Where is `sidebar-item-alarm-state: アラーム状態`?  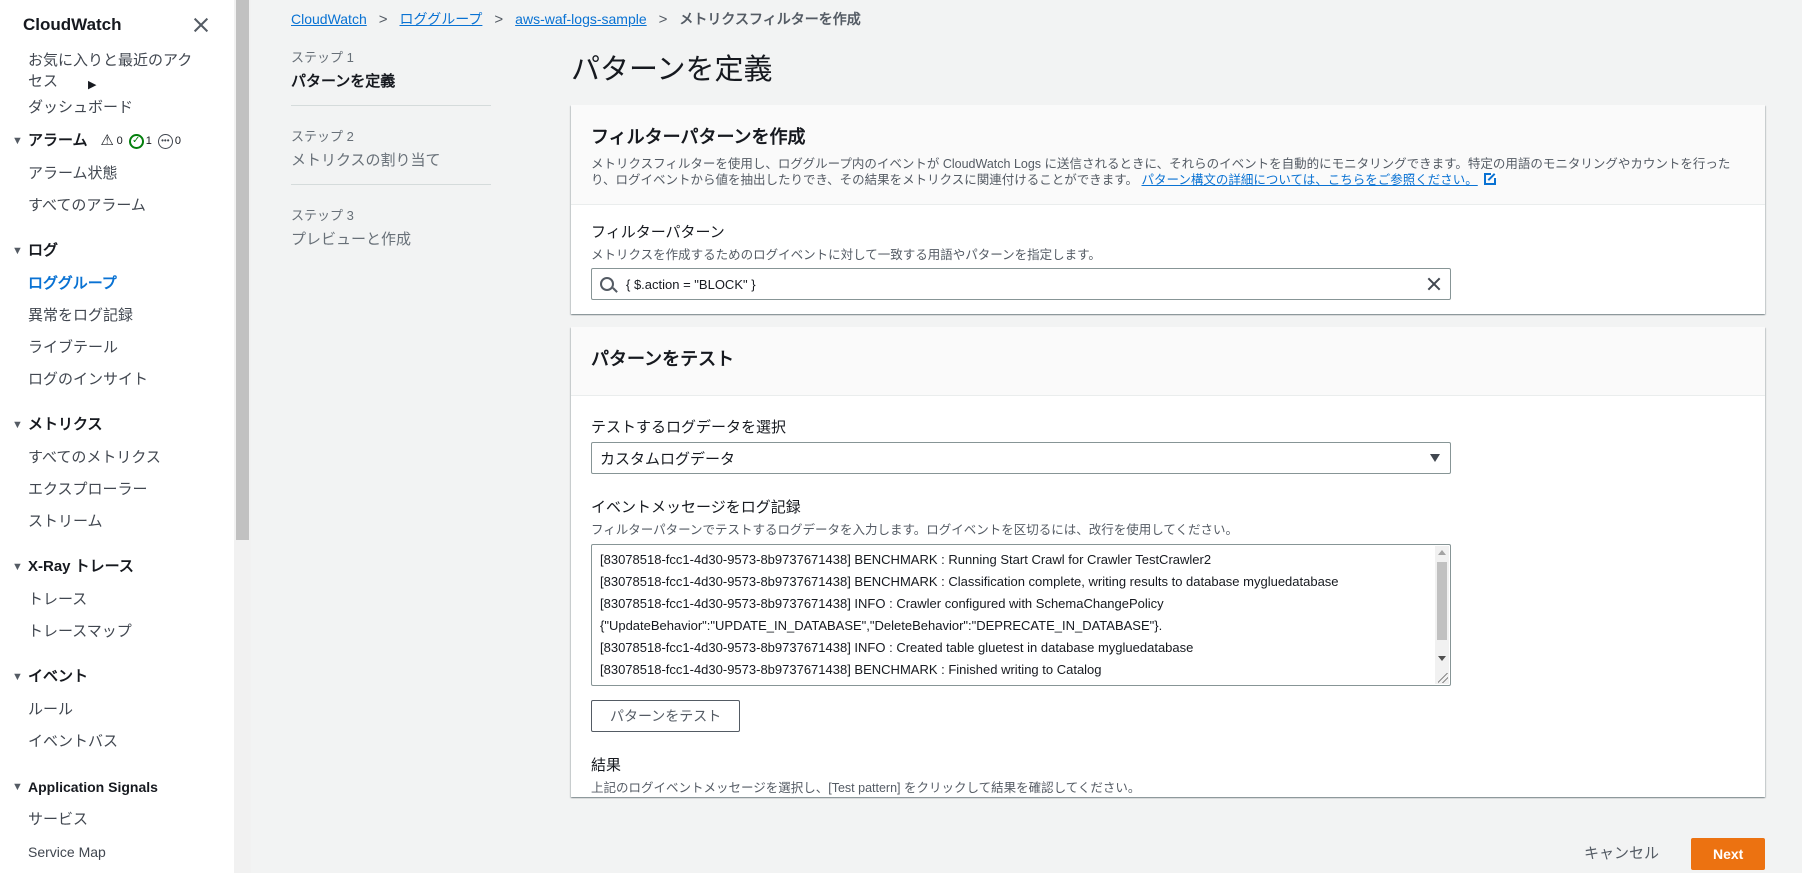 sidebar-item-alarm-state: アラーム状態 is located at coordinates (117, 174).